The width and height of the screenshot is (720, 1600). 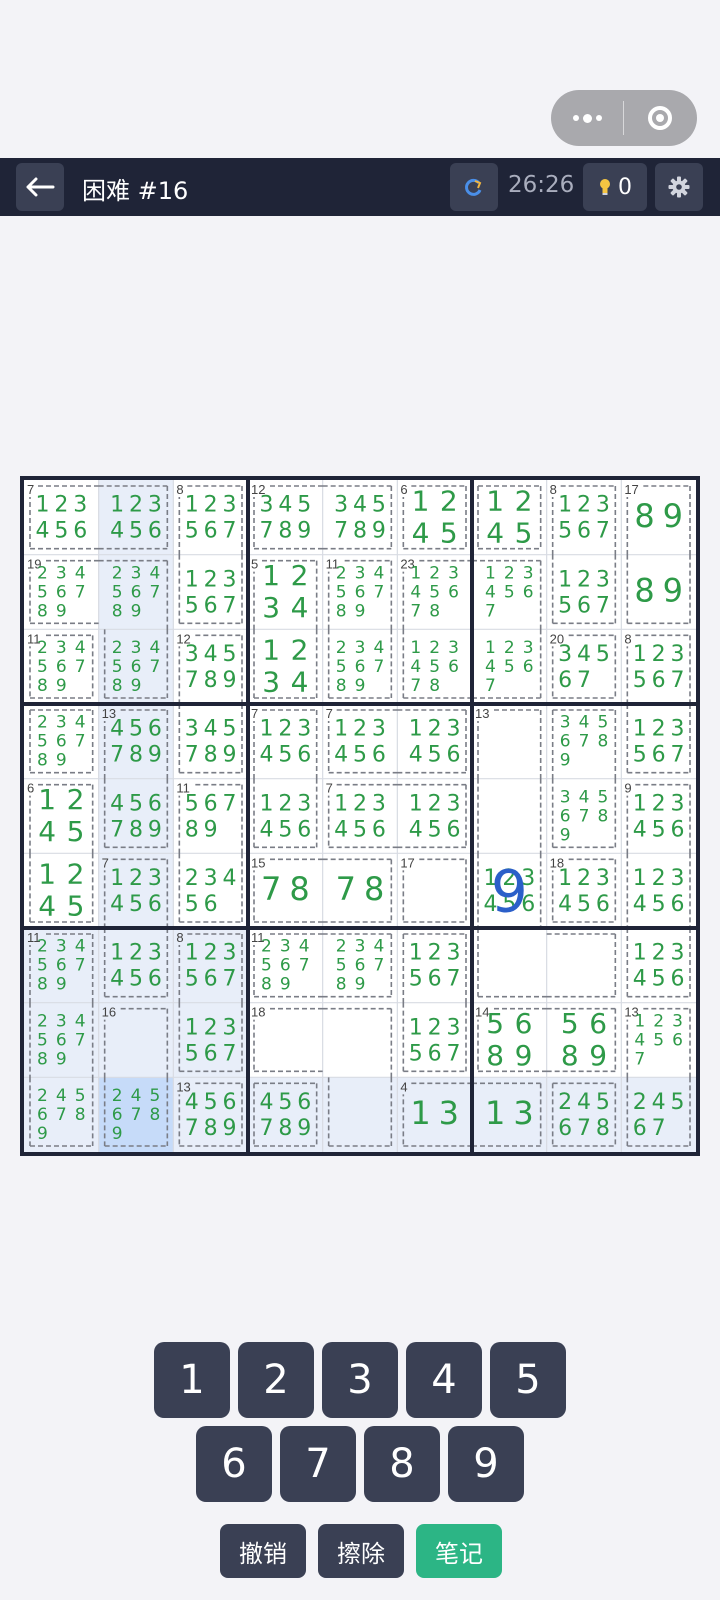 I want to click on key-2: 2, so click(x=276, y=1380).